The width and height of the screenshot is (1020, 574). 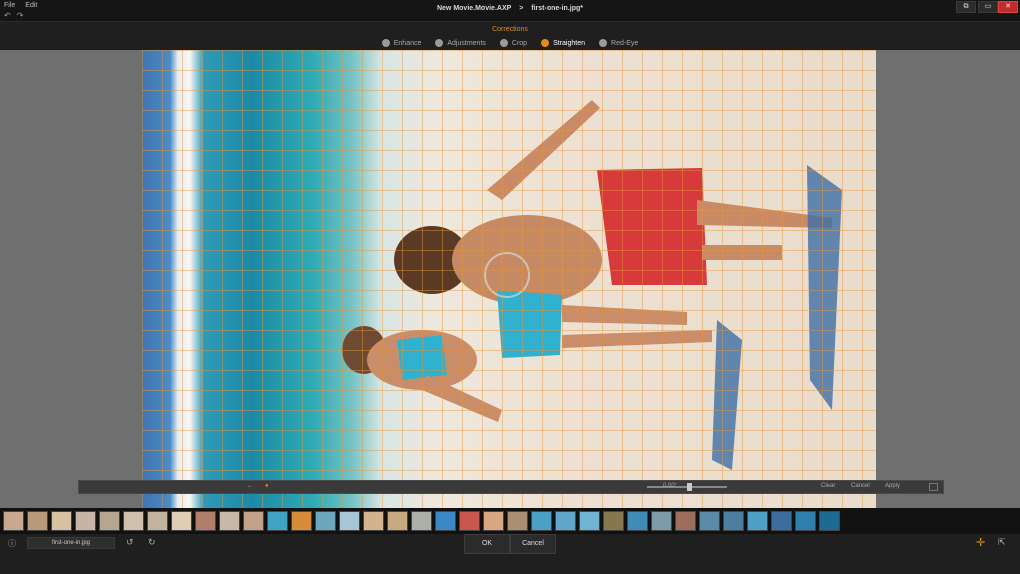 I want to click on target-icon: ✛, so click(x=980, y=542).